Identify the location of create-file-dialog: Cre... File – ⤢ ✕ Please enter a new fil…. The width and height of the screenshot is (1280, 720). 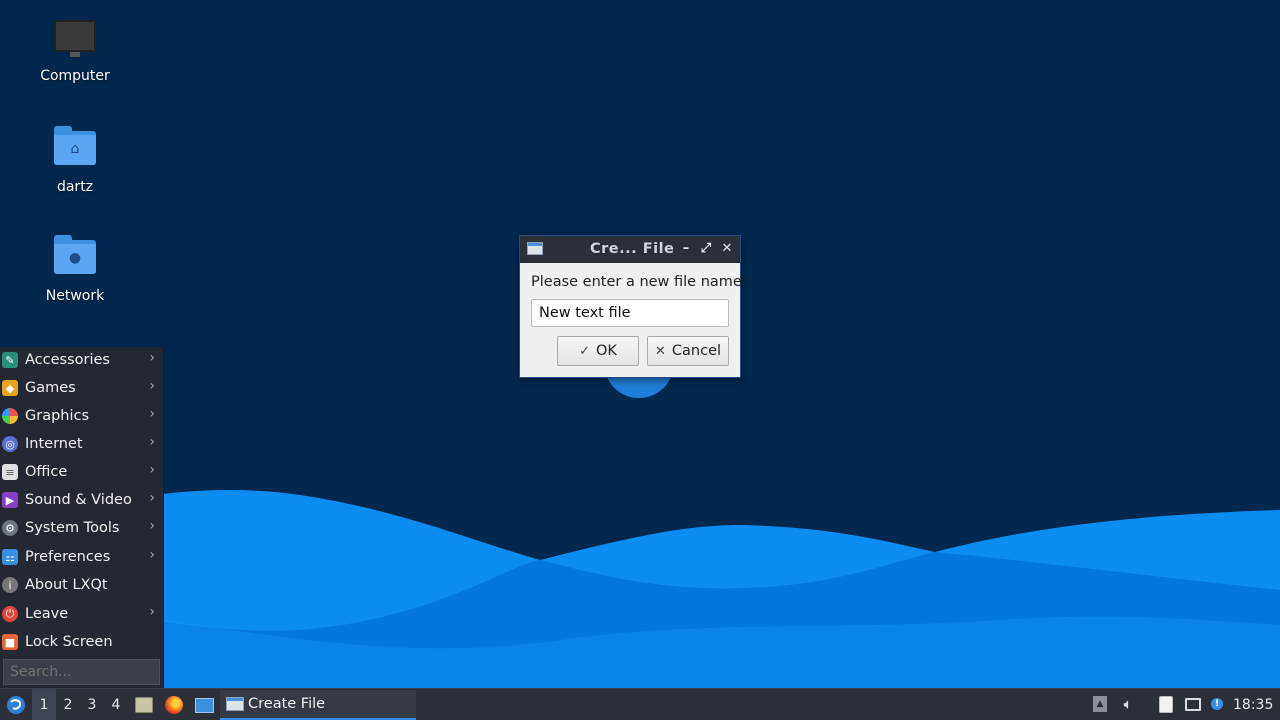
(633, 306).